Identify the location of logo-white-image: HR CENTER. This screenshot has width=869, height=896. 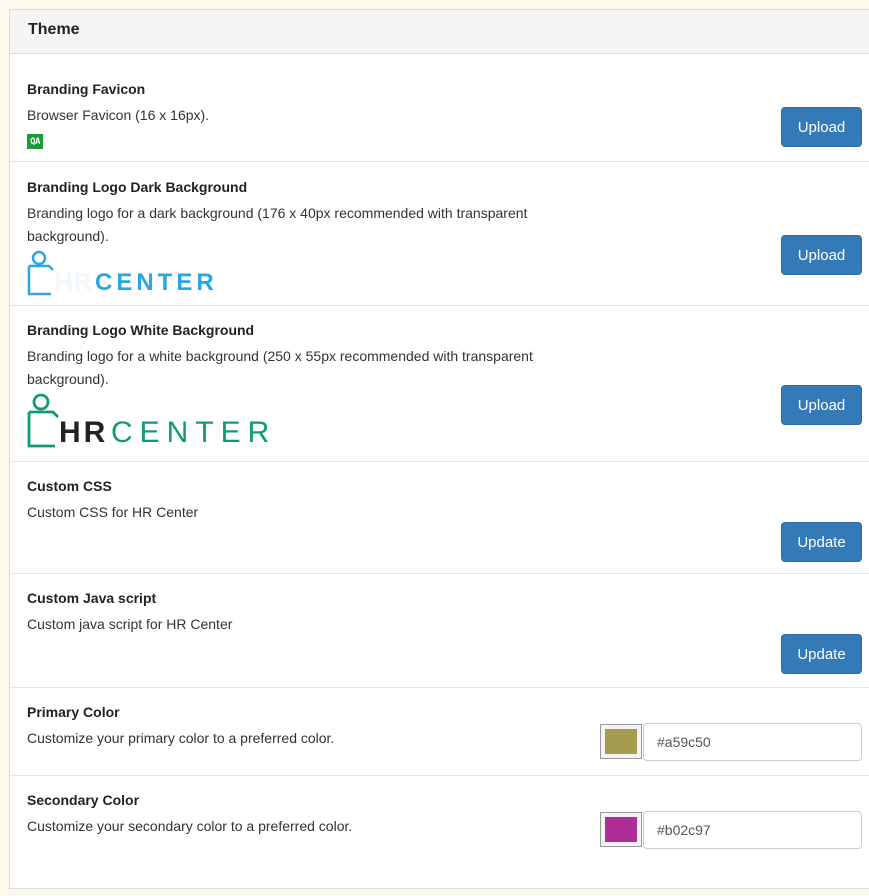
(151, 421).